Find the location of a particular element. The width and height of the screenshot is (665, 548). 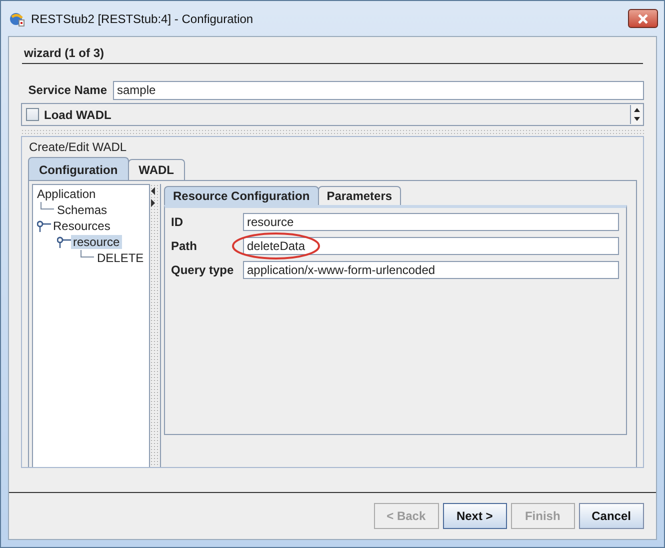

tree-item: Schemas is located at coordinates (82, 210).